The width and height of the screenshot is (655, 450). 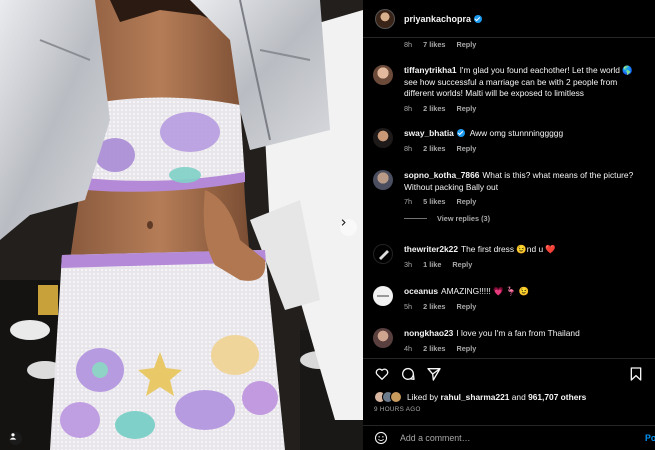 I want to click on logo-mark, so click(x=383, y=296).